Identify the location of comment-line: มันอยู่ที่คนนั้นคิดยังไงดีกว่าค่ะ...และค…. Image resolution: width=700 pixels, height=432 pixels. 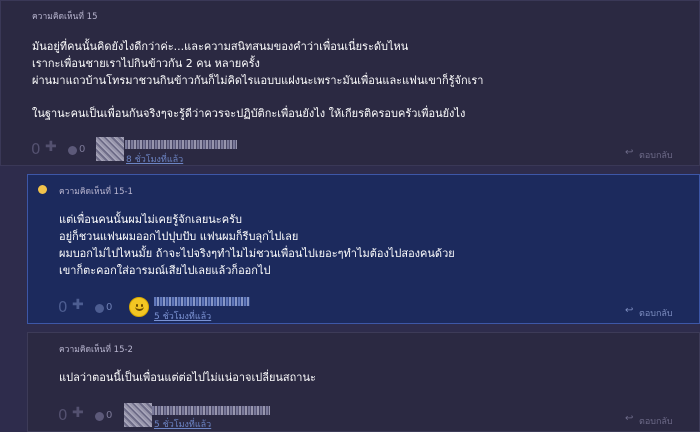
(220, 46).